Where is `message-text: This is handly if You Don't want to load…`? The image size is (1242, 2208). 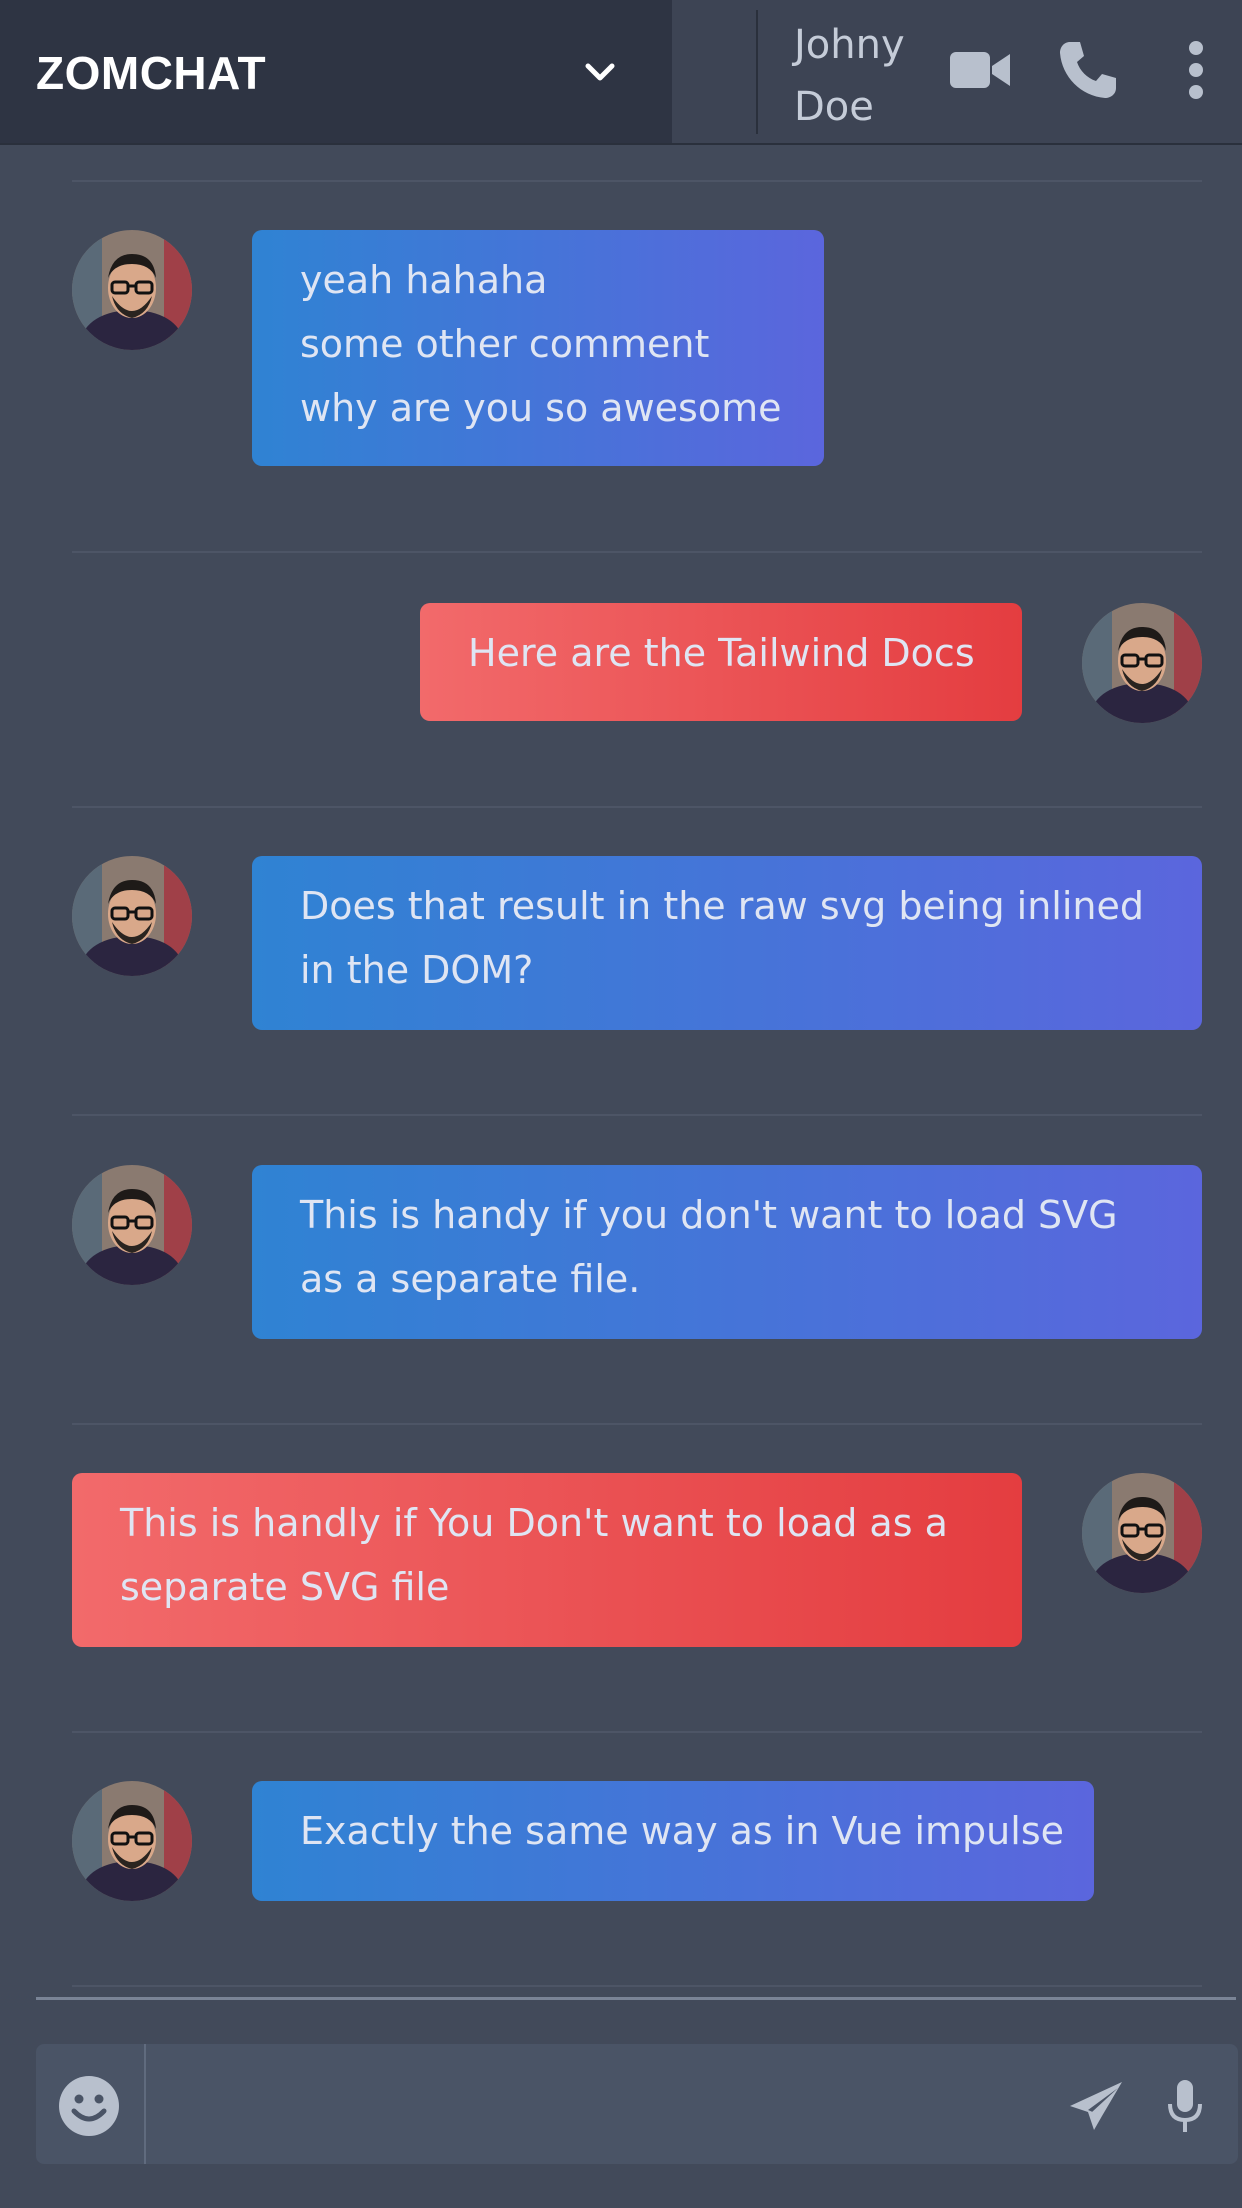 message-text: This is handly if You Don't want to load… is located at coordinates (534, 1523).